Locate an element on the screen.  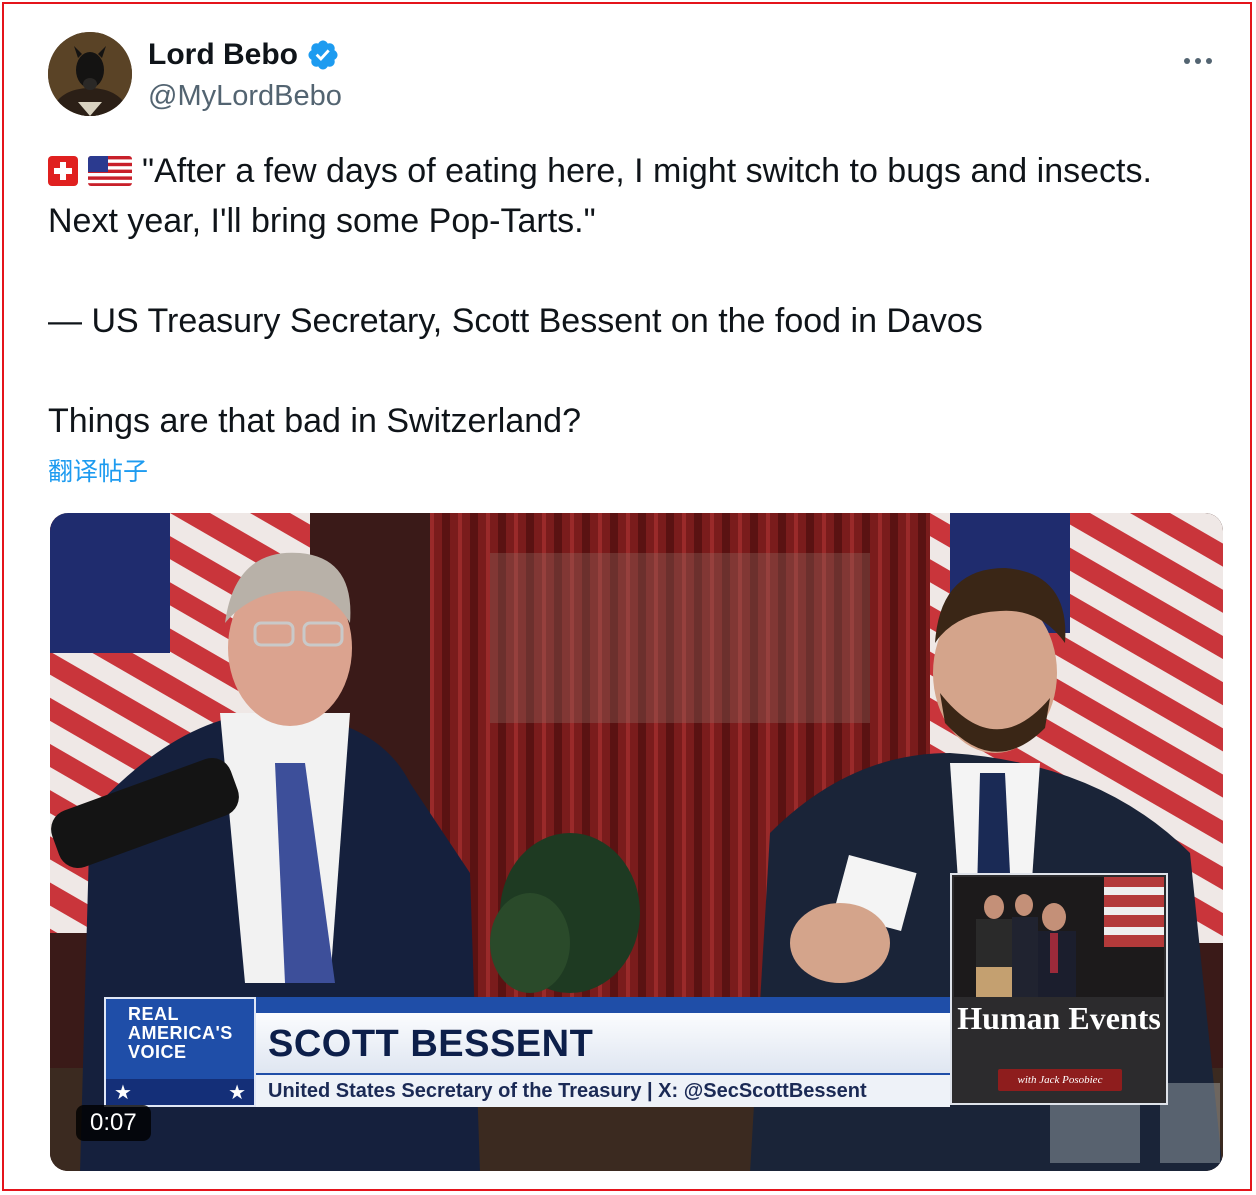
us-flag-icon is located at coordinates (110, 171).